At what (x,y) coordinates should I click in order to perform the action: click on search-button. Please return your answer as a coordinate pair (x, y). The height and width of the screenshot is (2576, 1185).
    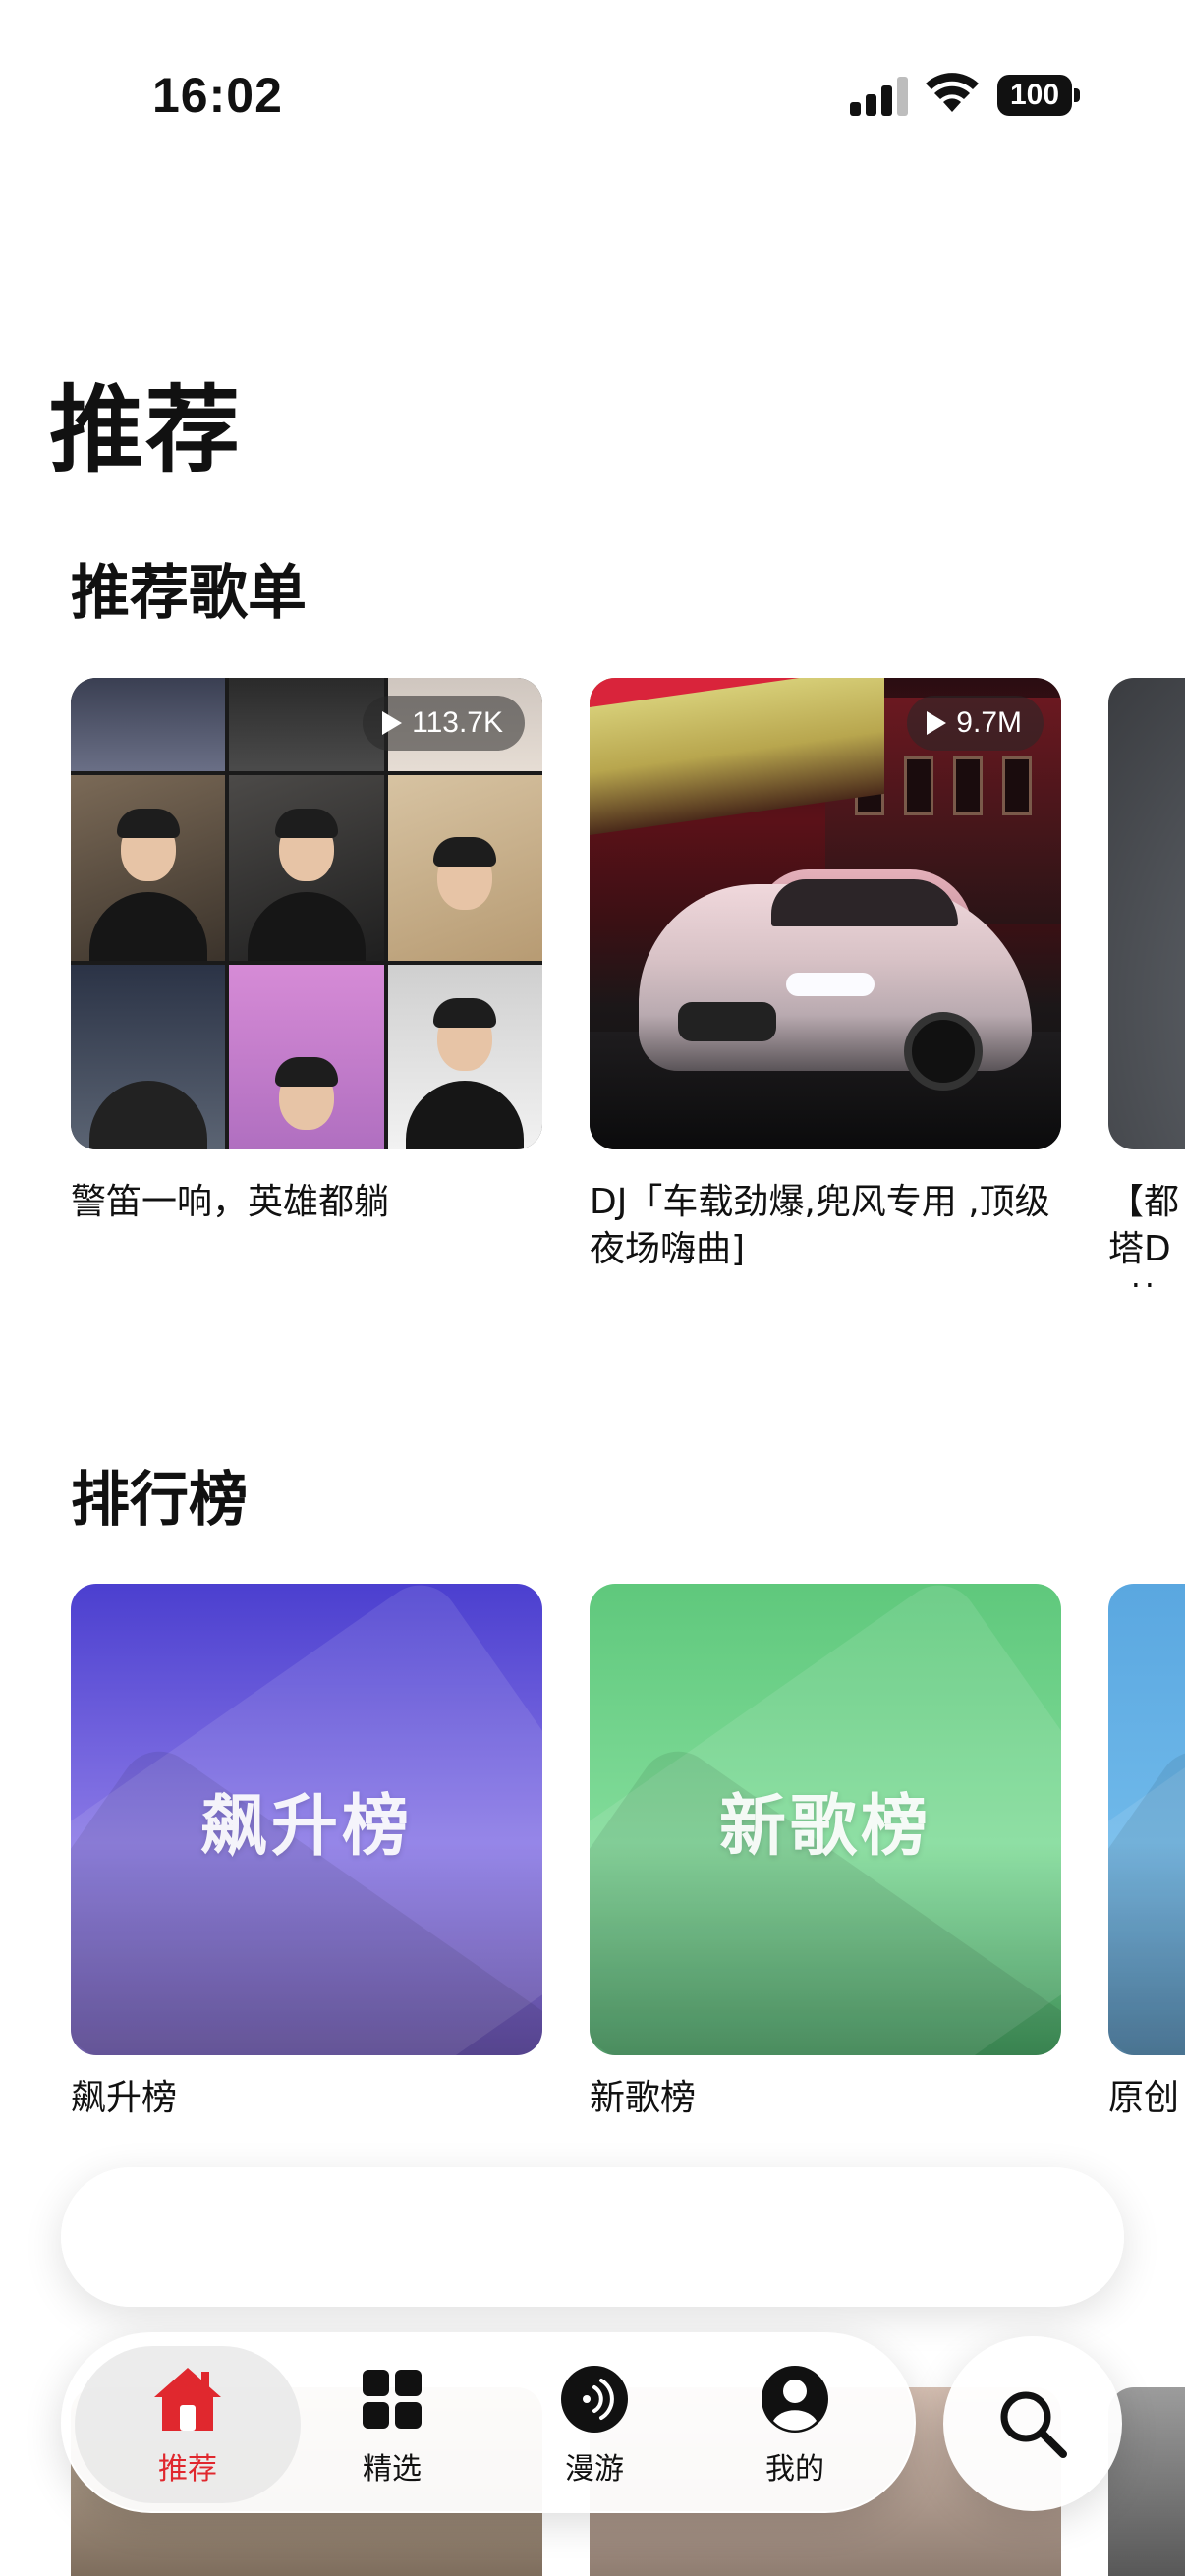
    Looking at the image, I should click on (1033, 2423).